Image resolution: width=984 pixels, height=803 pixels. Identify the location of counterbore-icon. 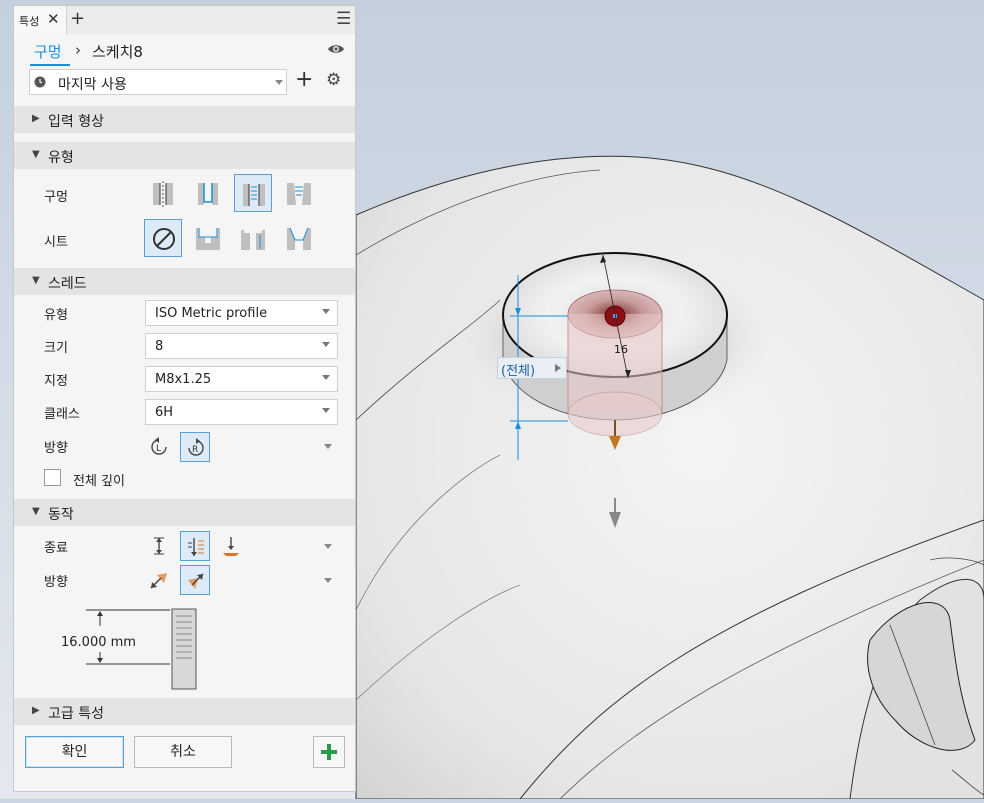
(208, 239).